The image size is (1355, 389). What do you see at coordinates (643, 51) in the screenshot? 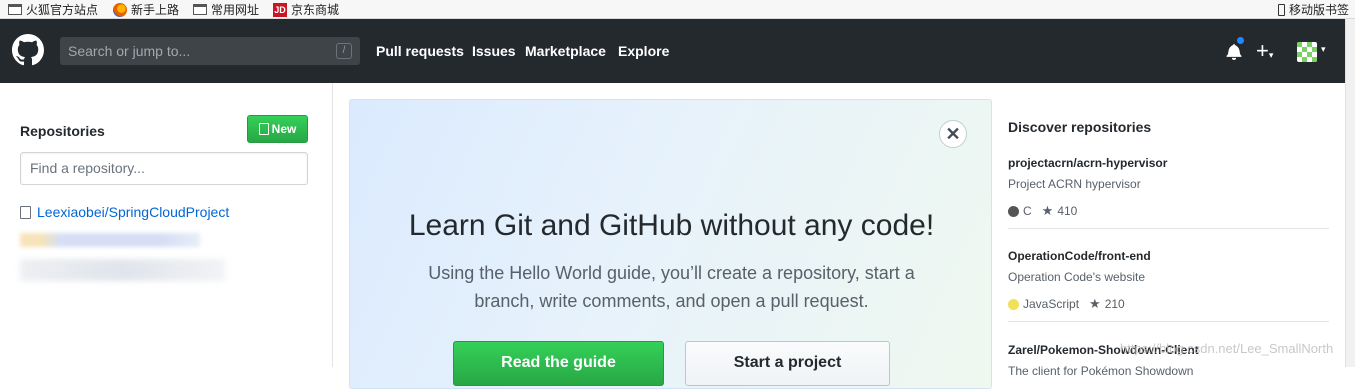
I see `nav-explore: Explore` at bounding box center [643, 51].